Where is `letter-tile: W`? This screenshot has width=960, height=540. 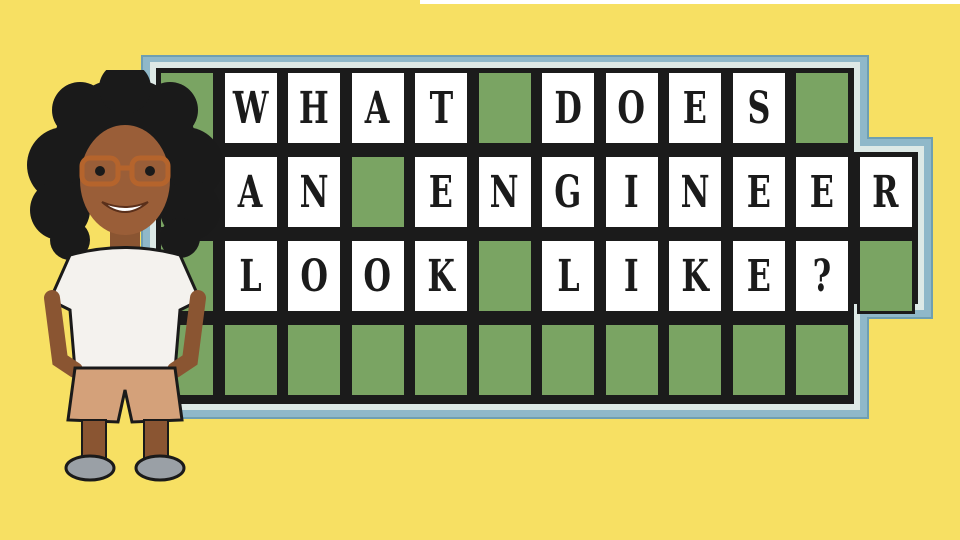 letter-tile: W is located at coordinates (250, 108).